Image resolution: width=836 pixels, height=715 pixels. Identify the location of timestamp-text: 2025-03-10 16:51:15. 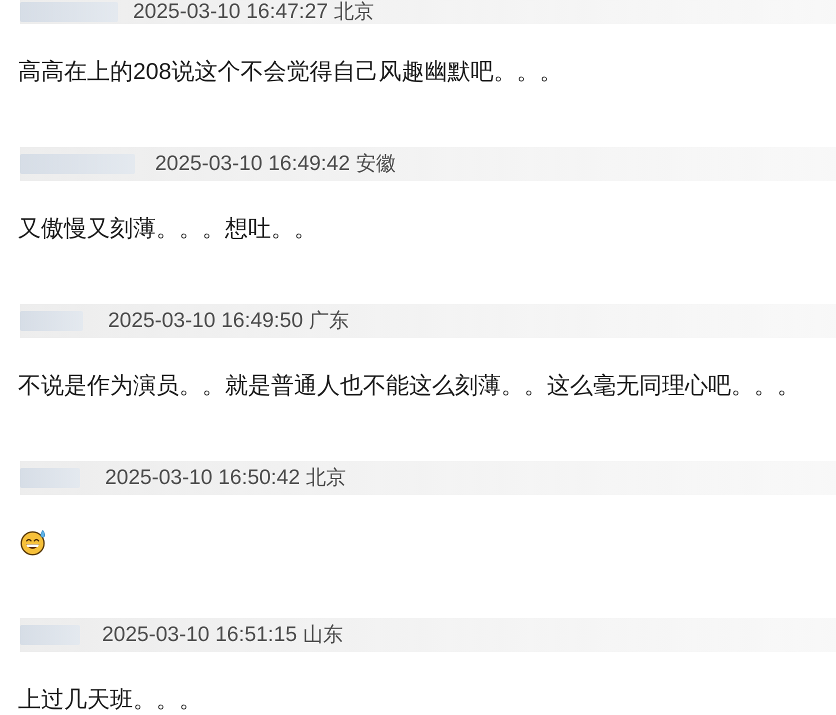
(199, 635).